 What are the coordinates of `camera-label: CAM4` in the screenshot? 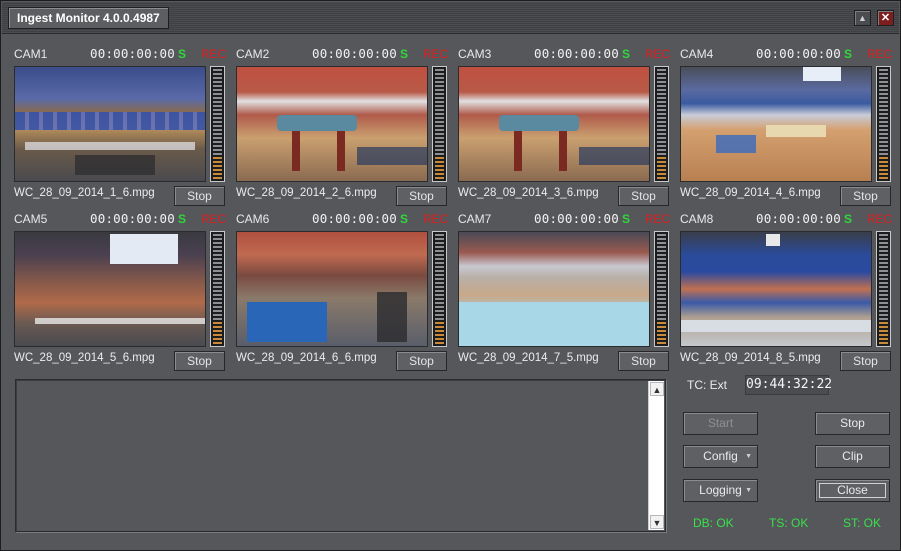 It's located at (697, 54).